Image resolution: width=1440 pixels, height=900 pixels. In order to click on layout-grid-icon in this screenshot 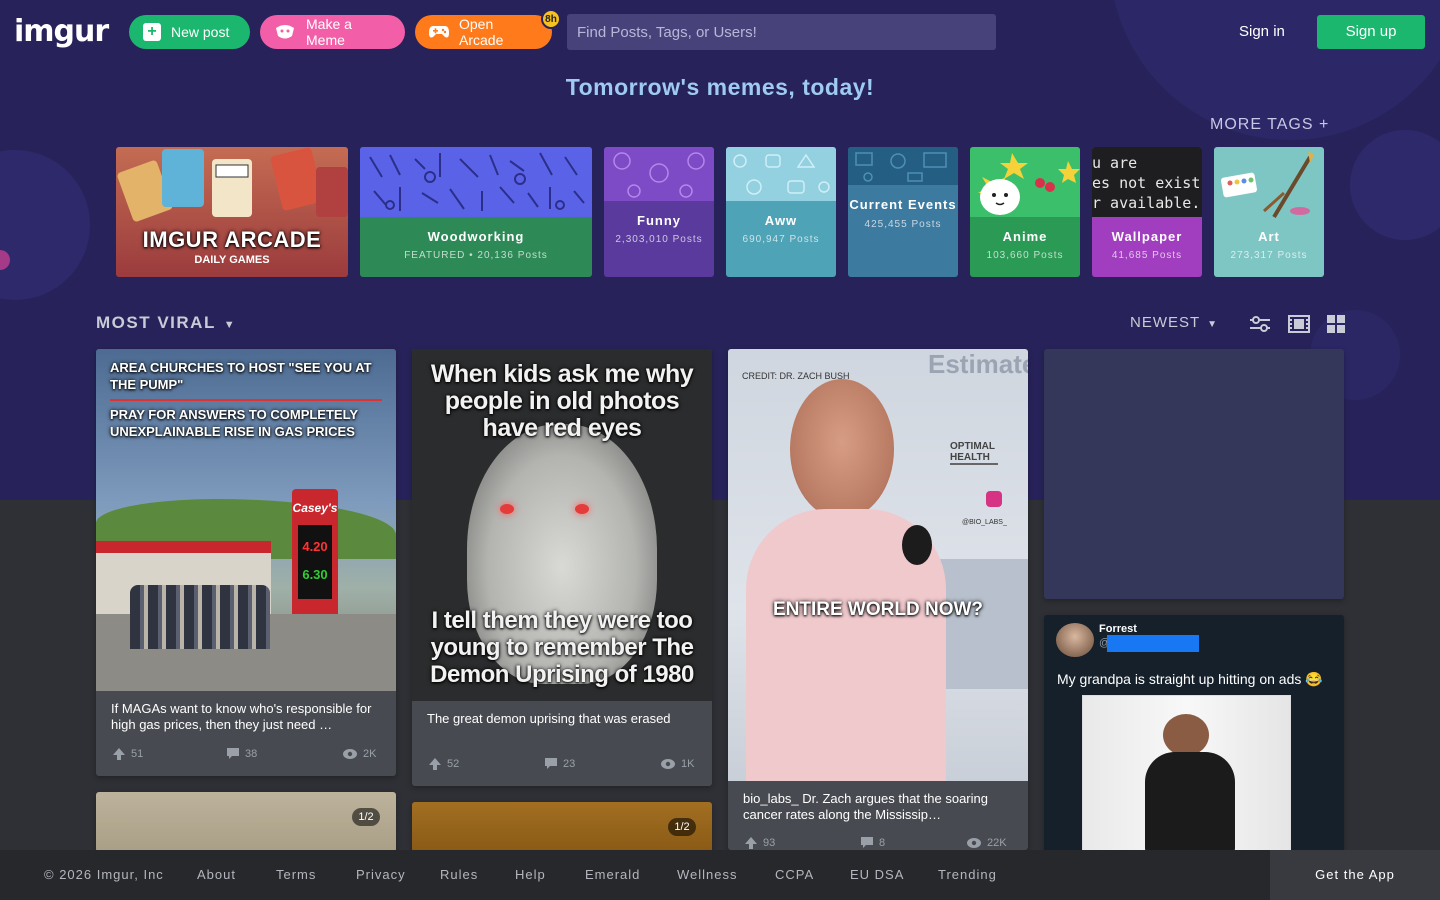, I will do `click(1337, 324)`.